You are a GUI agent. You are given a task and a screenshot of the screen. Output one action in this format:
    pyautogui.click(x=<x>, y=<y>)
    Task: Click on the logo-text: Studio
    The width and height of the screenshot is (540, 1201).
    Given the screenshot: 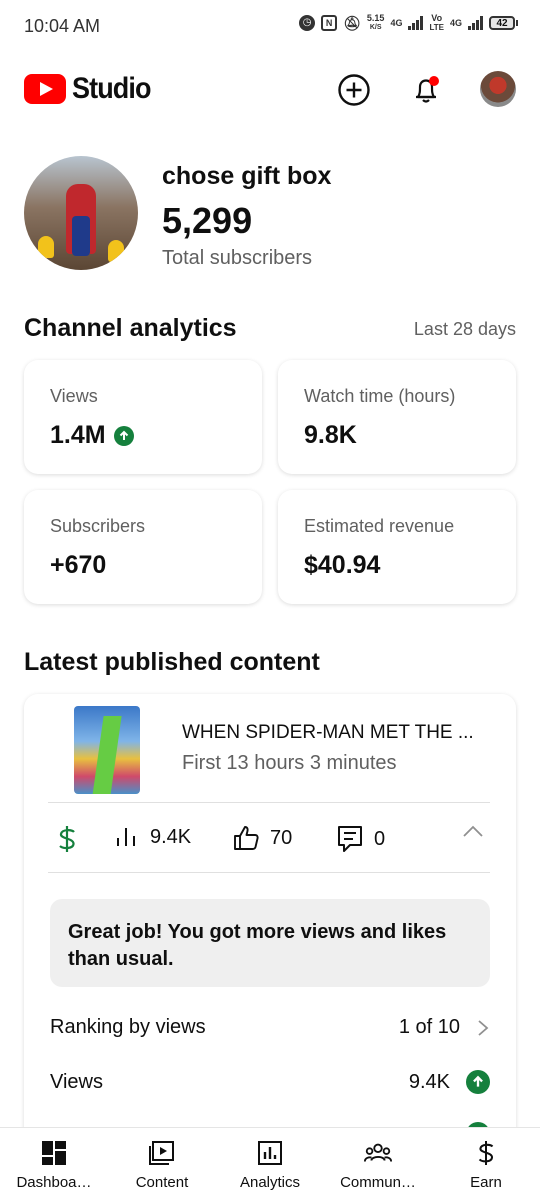 What is the action you would take?
    pyautogui.click(x=111, y=88)
    